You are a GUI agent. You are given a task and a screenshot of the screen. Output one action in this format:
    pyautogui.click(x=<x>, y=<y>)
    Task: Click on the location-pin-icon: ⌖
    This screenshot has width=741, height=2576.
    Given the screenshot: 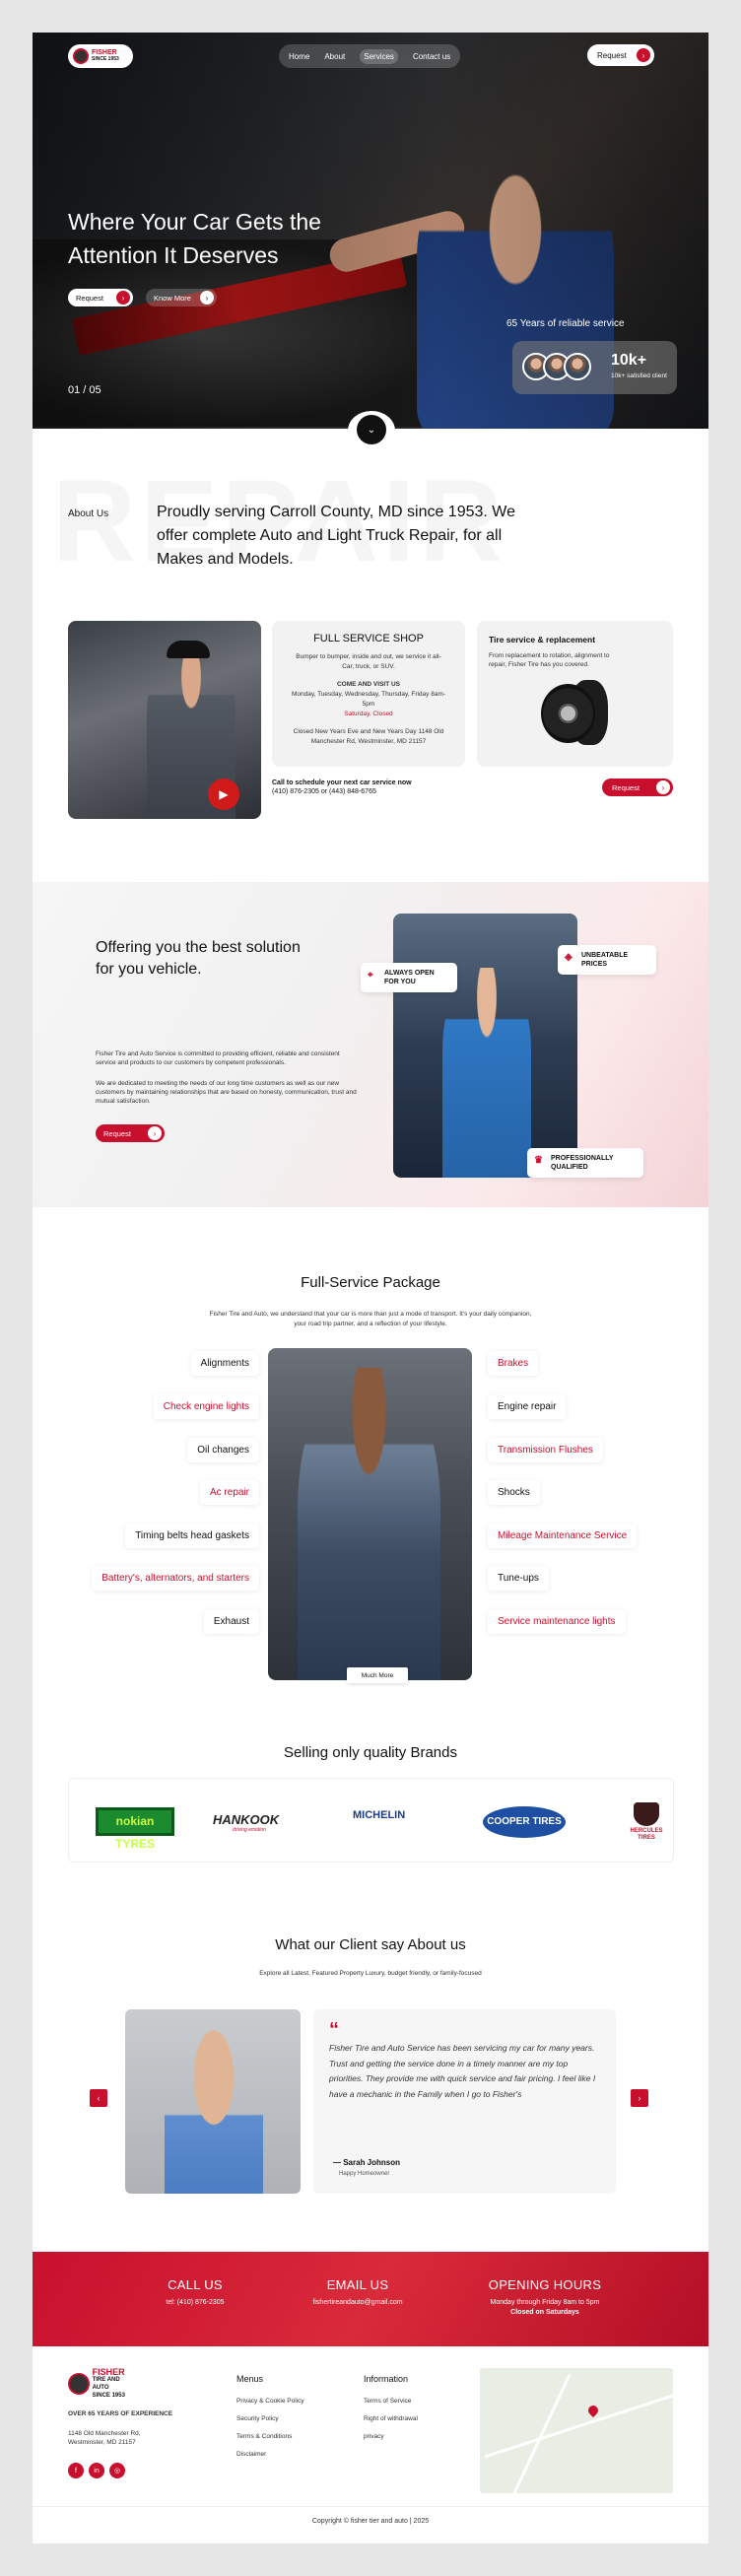 What is the action you would take?
    pyautogui.click(x=370, y=975)
    